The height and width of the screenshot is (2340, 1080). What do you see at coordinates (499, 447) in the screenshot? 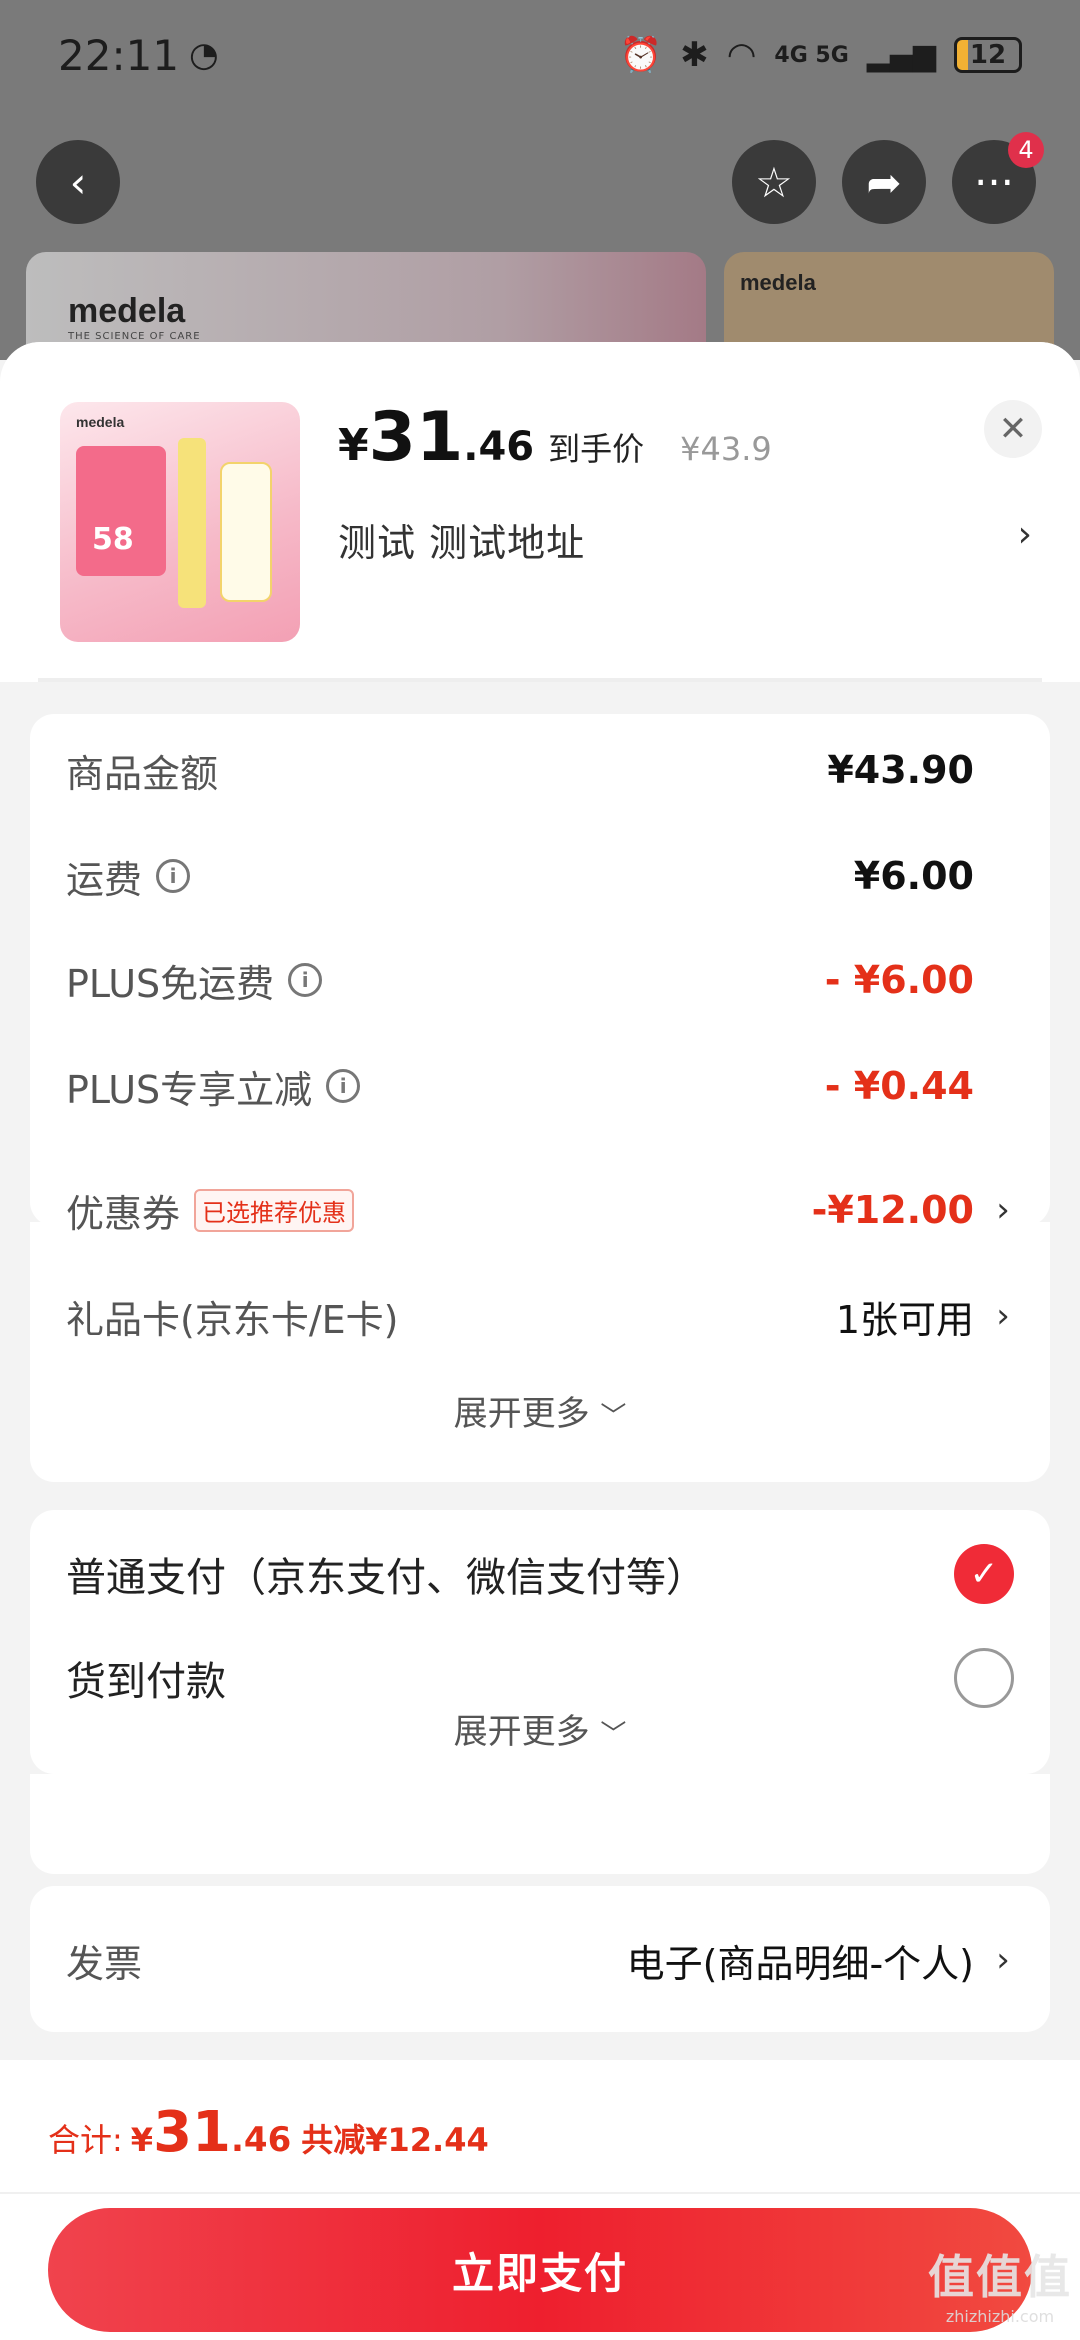
I see `price-decimal: .46` at bounding box center [499, 447].